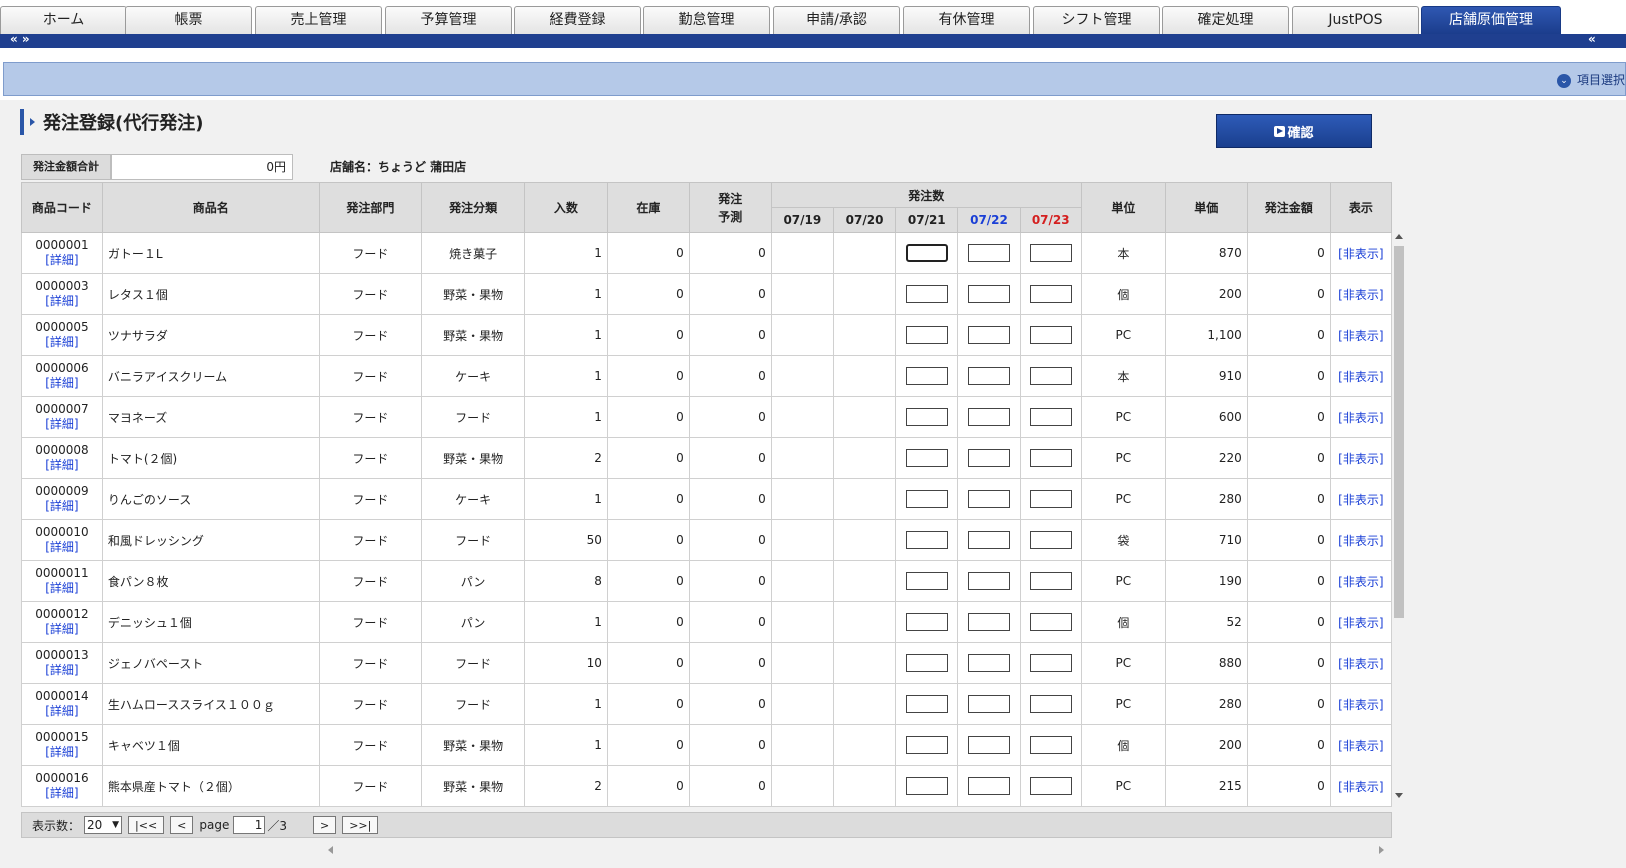 The image size is (1626, 868). I want to click on item-select-toggle: ⌄ 項目選択, so click(1590, 79).